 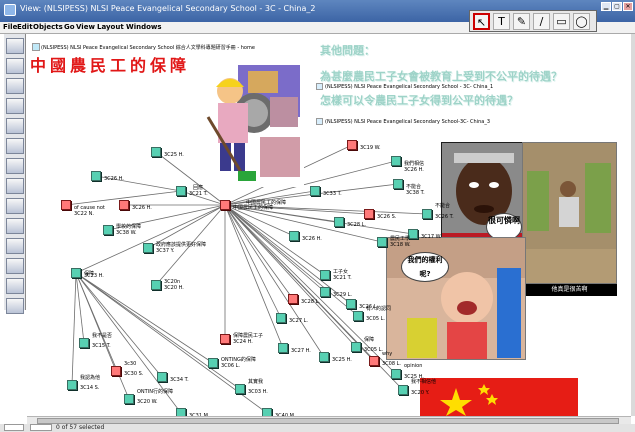 I want to click on menu-file: File, so click(x=10, y=27).